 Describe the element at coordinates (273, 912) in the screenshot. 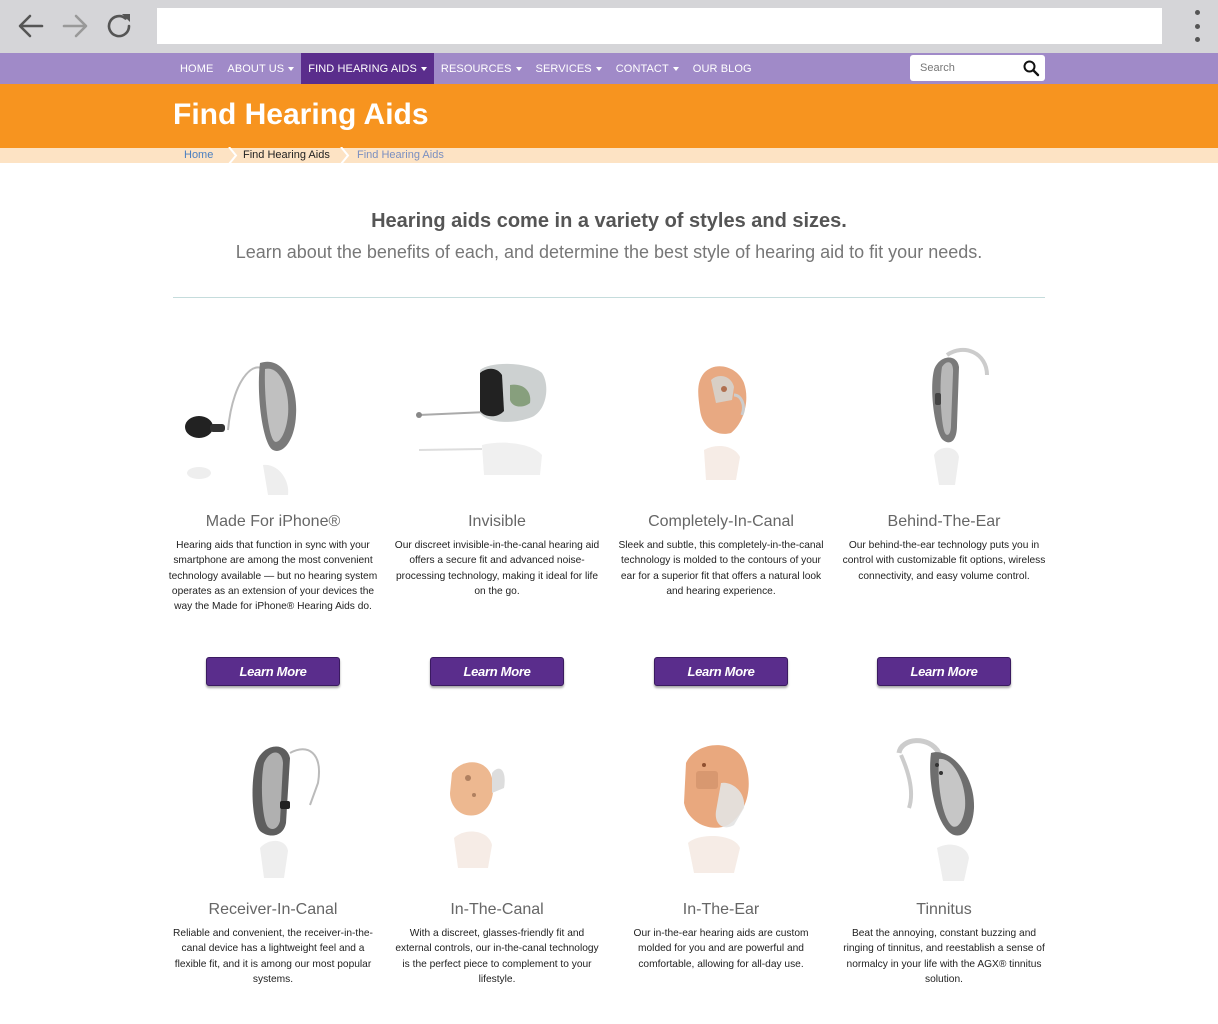

I see `product-title: Receiver-In-Canal` at that location.